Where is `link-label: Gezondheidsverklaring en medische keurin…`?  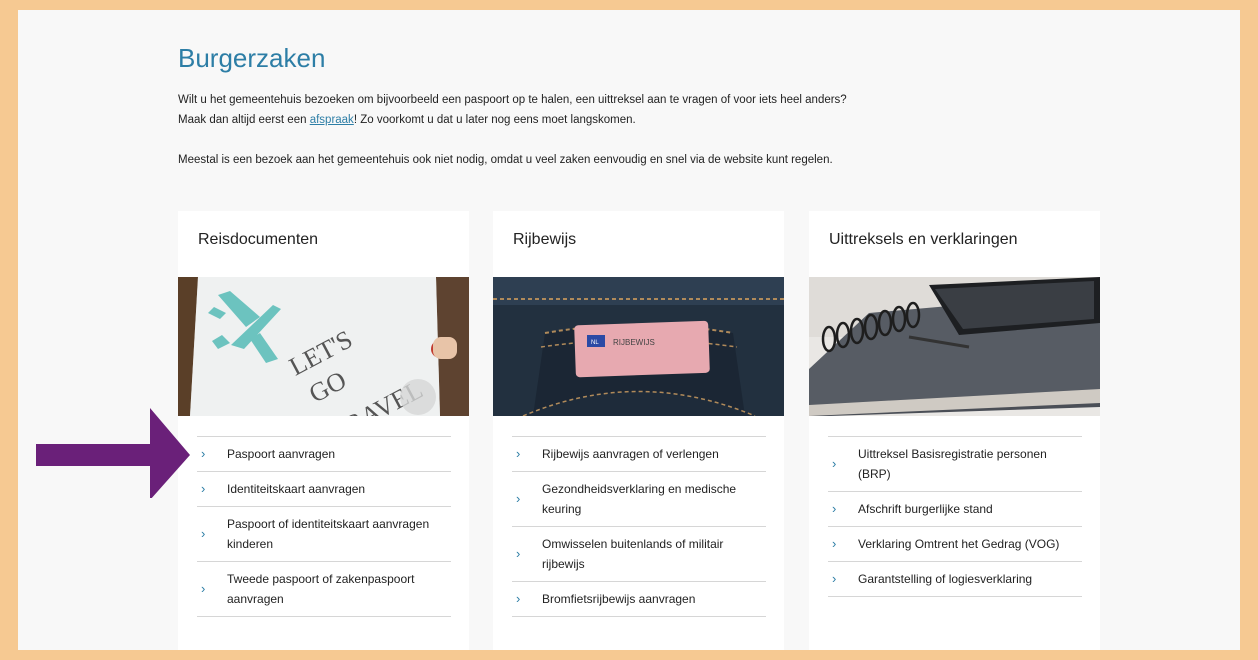
link-label: Gezondheidsverklaring en medische keurin… is located at coordinates (639, 499).